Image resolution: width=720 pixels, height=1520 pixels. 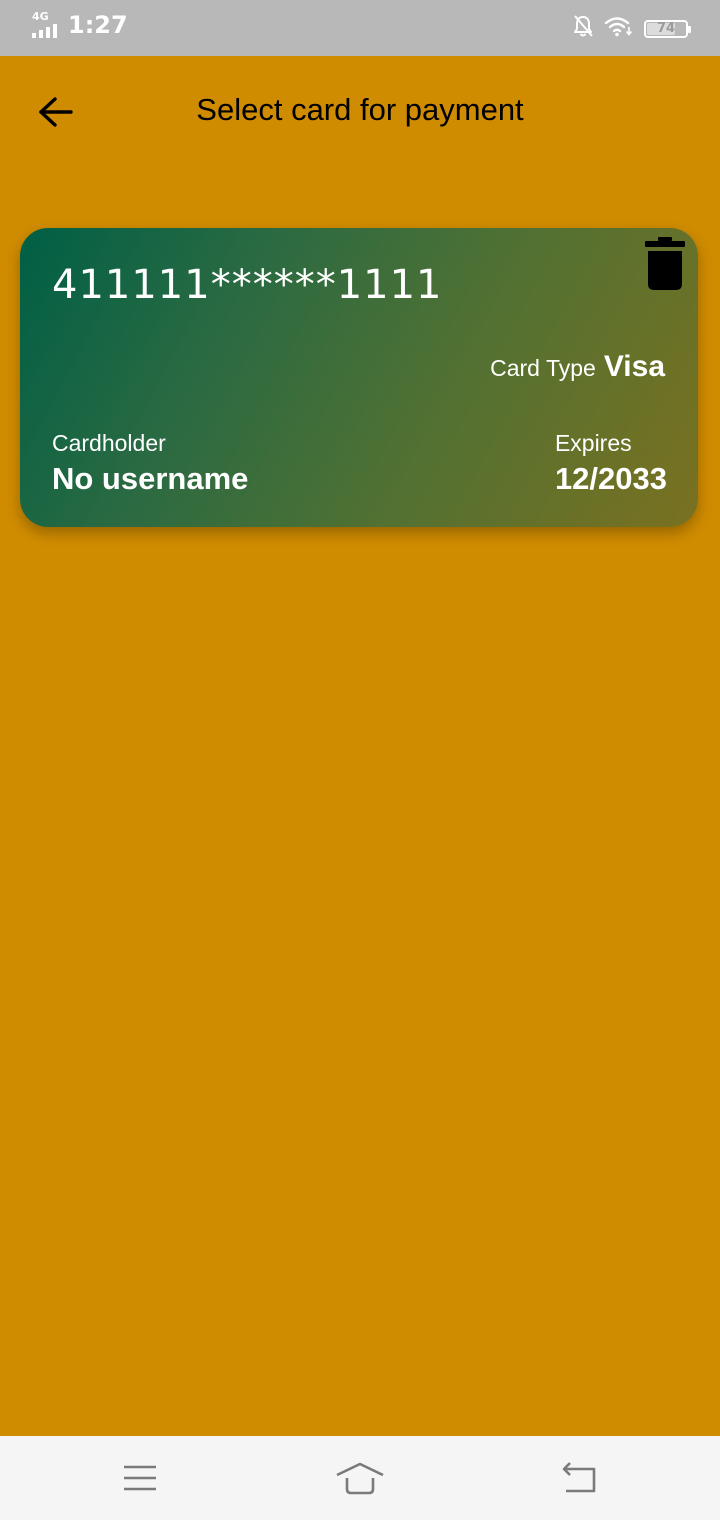 I want to click on battery-text: 74, so click(x=666, y=28).